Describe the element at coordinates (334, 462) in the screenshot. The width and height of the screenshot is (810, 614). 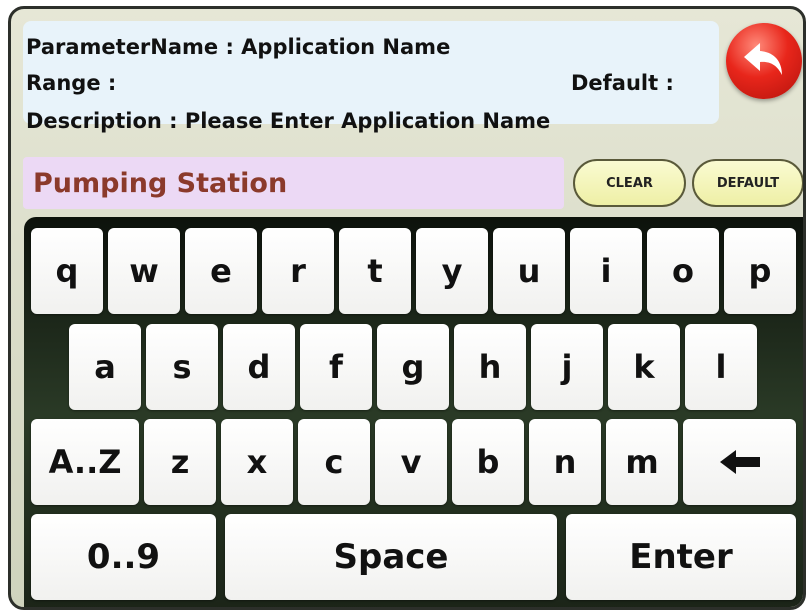
I see `key-c: c` at that location.